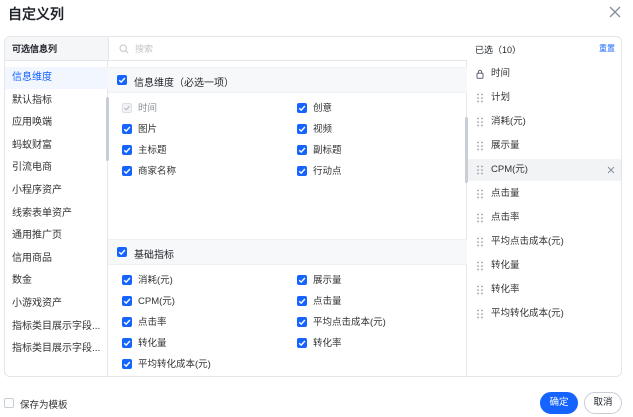 Image resolution: width=633 pixels, height=417 pixels. What do you see at coordinates (56, 78) in the screenshot?
I see `category-item: 信息维度` at bounding box center [56, 78].